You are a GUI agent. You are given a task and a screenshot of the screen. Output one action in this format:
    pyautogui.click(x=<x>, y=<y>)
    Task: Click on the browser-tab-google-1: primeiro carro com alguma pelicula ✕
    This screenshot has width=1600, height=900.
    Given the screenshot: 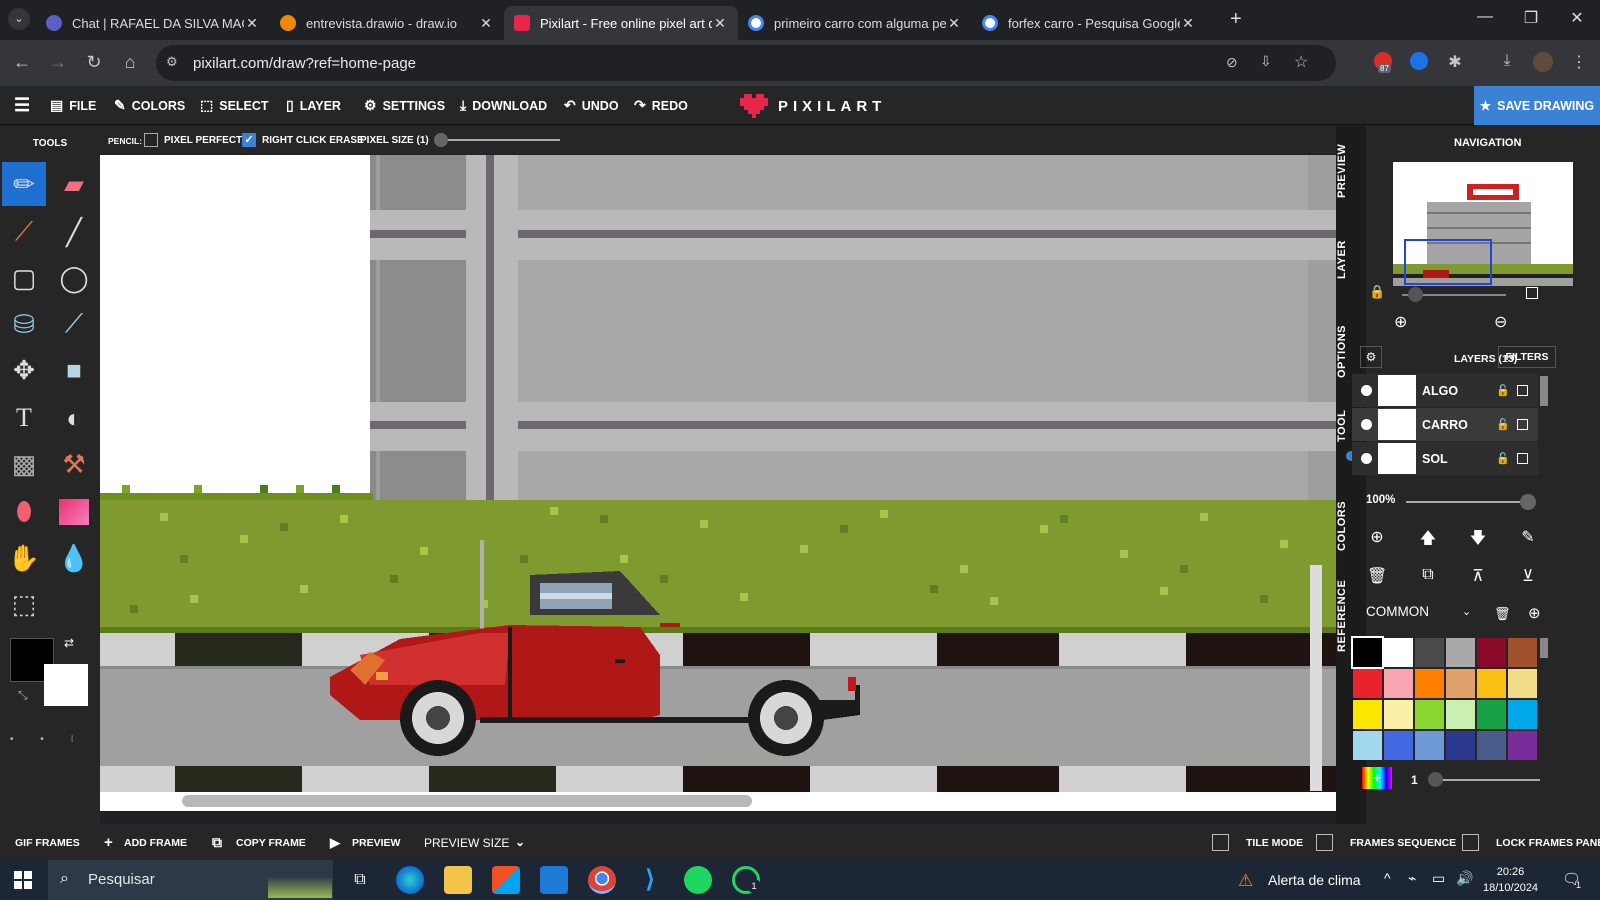 What is the action you would take?
    pyautogui.click(x=855, y=23)
    